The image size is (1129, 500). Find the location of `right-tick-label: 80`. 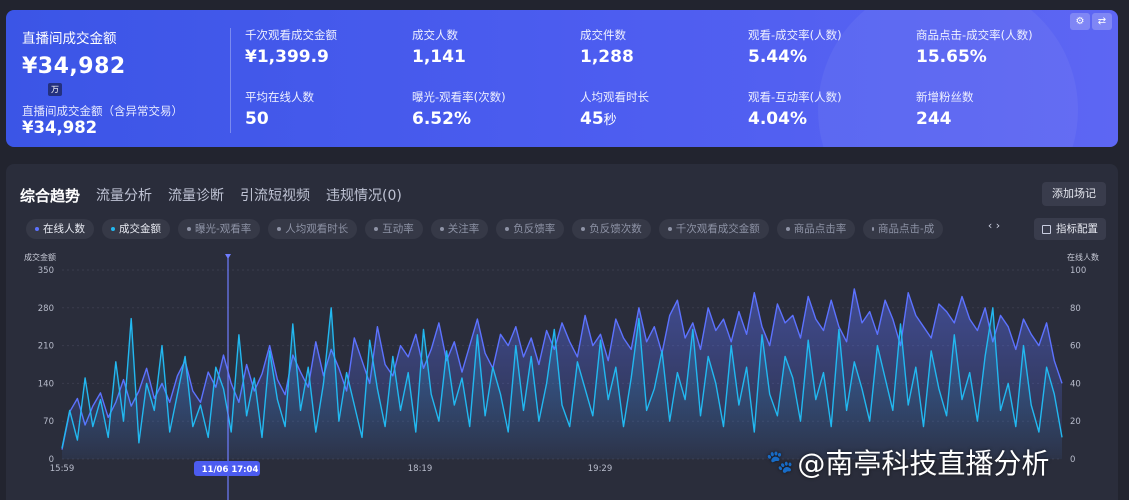

right-tick-label: 80 is located at coordinates (1075, 309).